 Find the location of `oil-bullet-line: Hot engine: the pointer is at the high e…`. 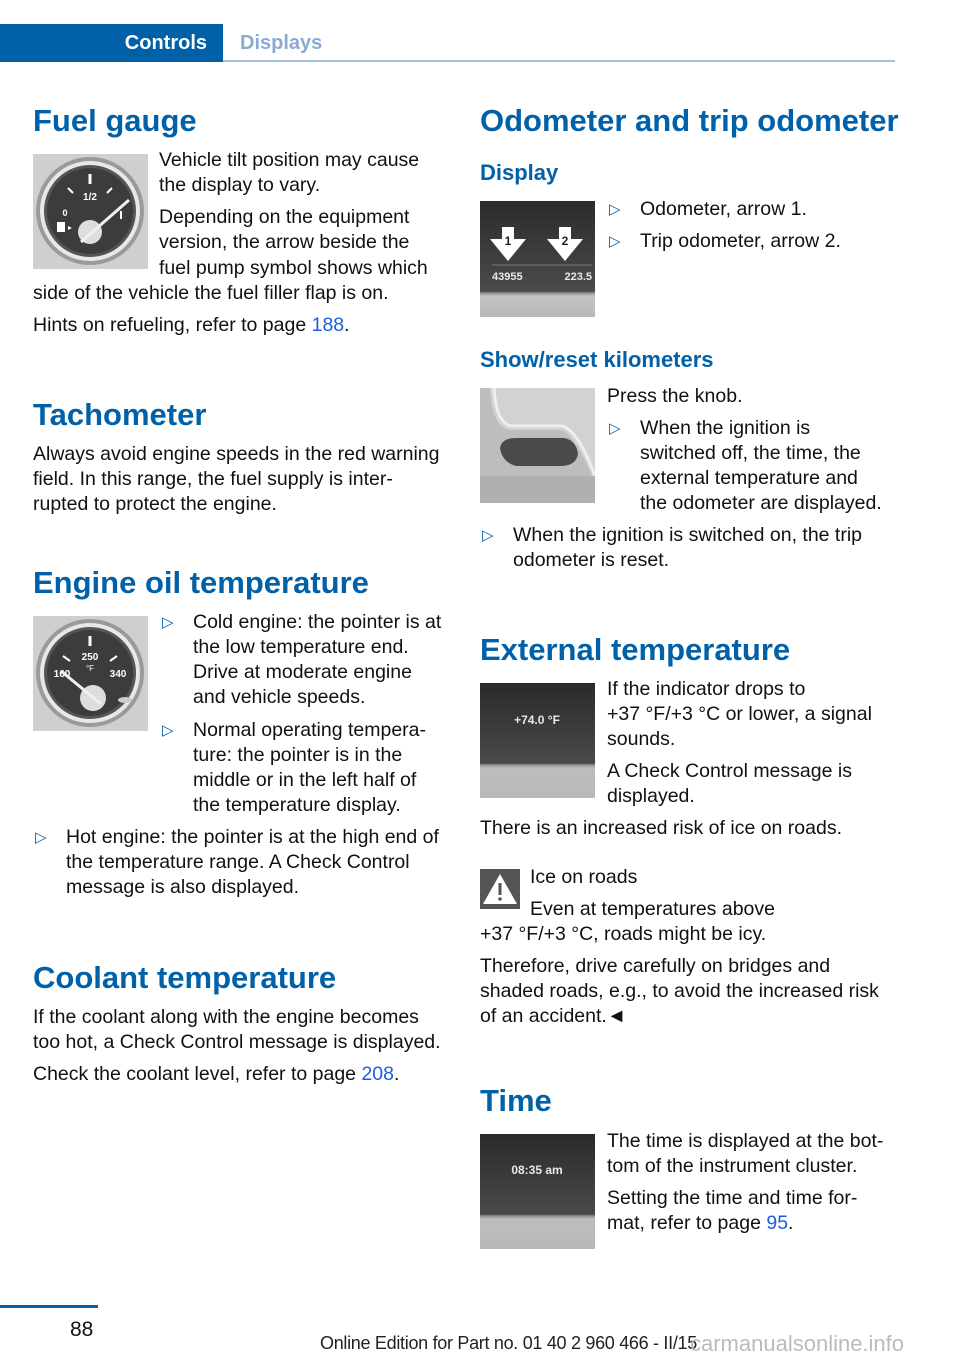

oil-bullet-line: Hot engine: the pointer is at the high e… is located at coordinates (252, 837).